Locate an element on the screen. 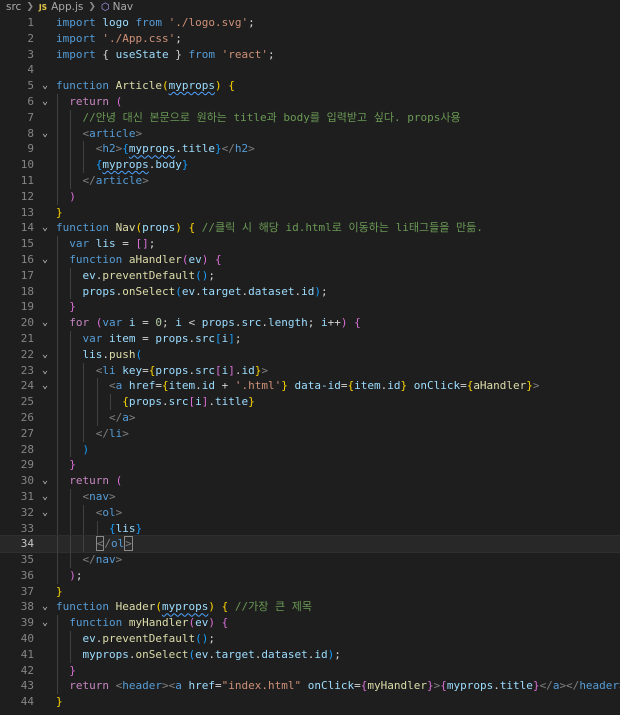 This screenshot has height=715, width=620. code-line: 18 props.onSelect(ev.target.dataset.id); is located at coordinates (310, 291).